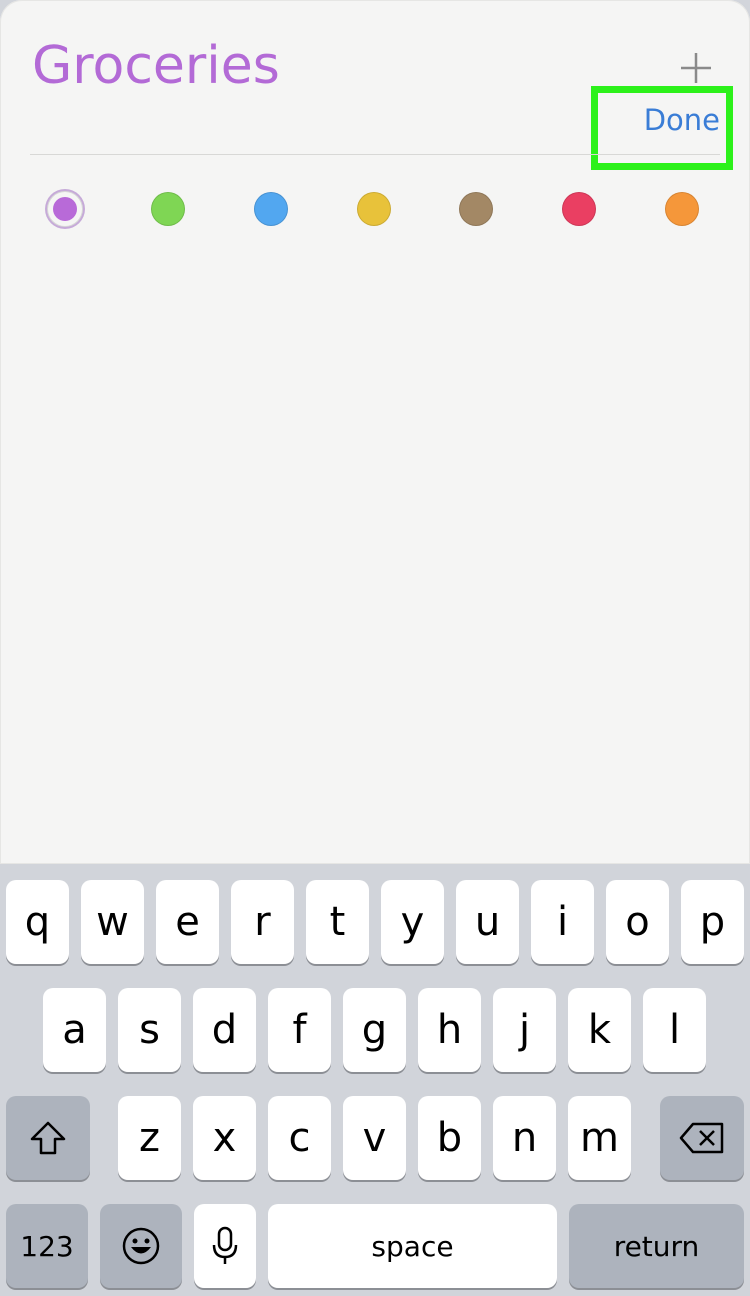 The image size is (750, 1296). What do you see at coordinates (112, 922) in the screenshot?
I see `key-w: w` at bounding box center [112, 922].